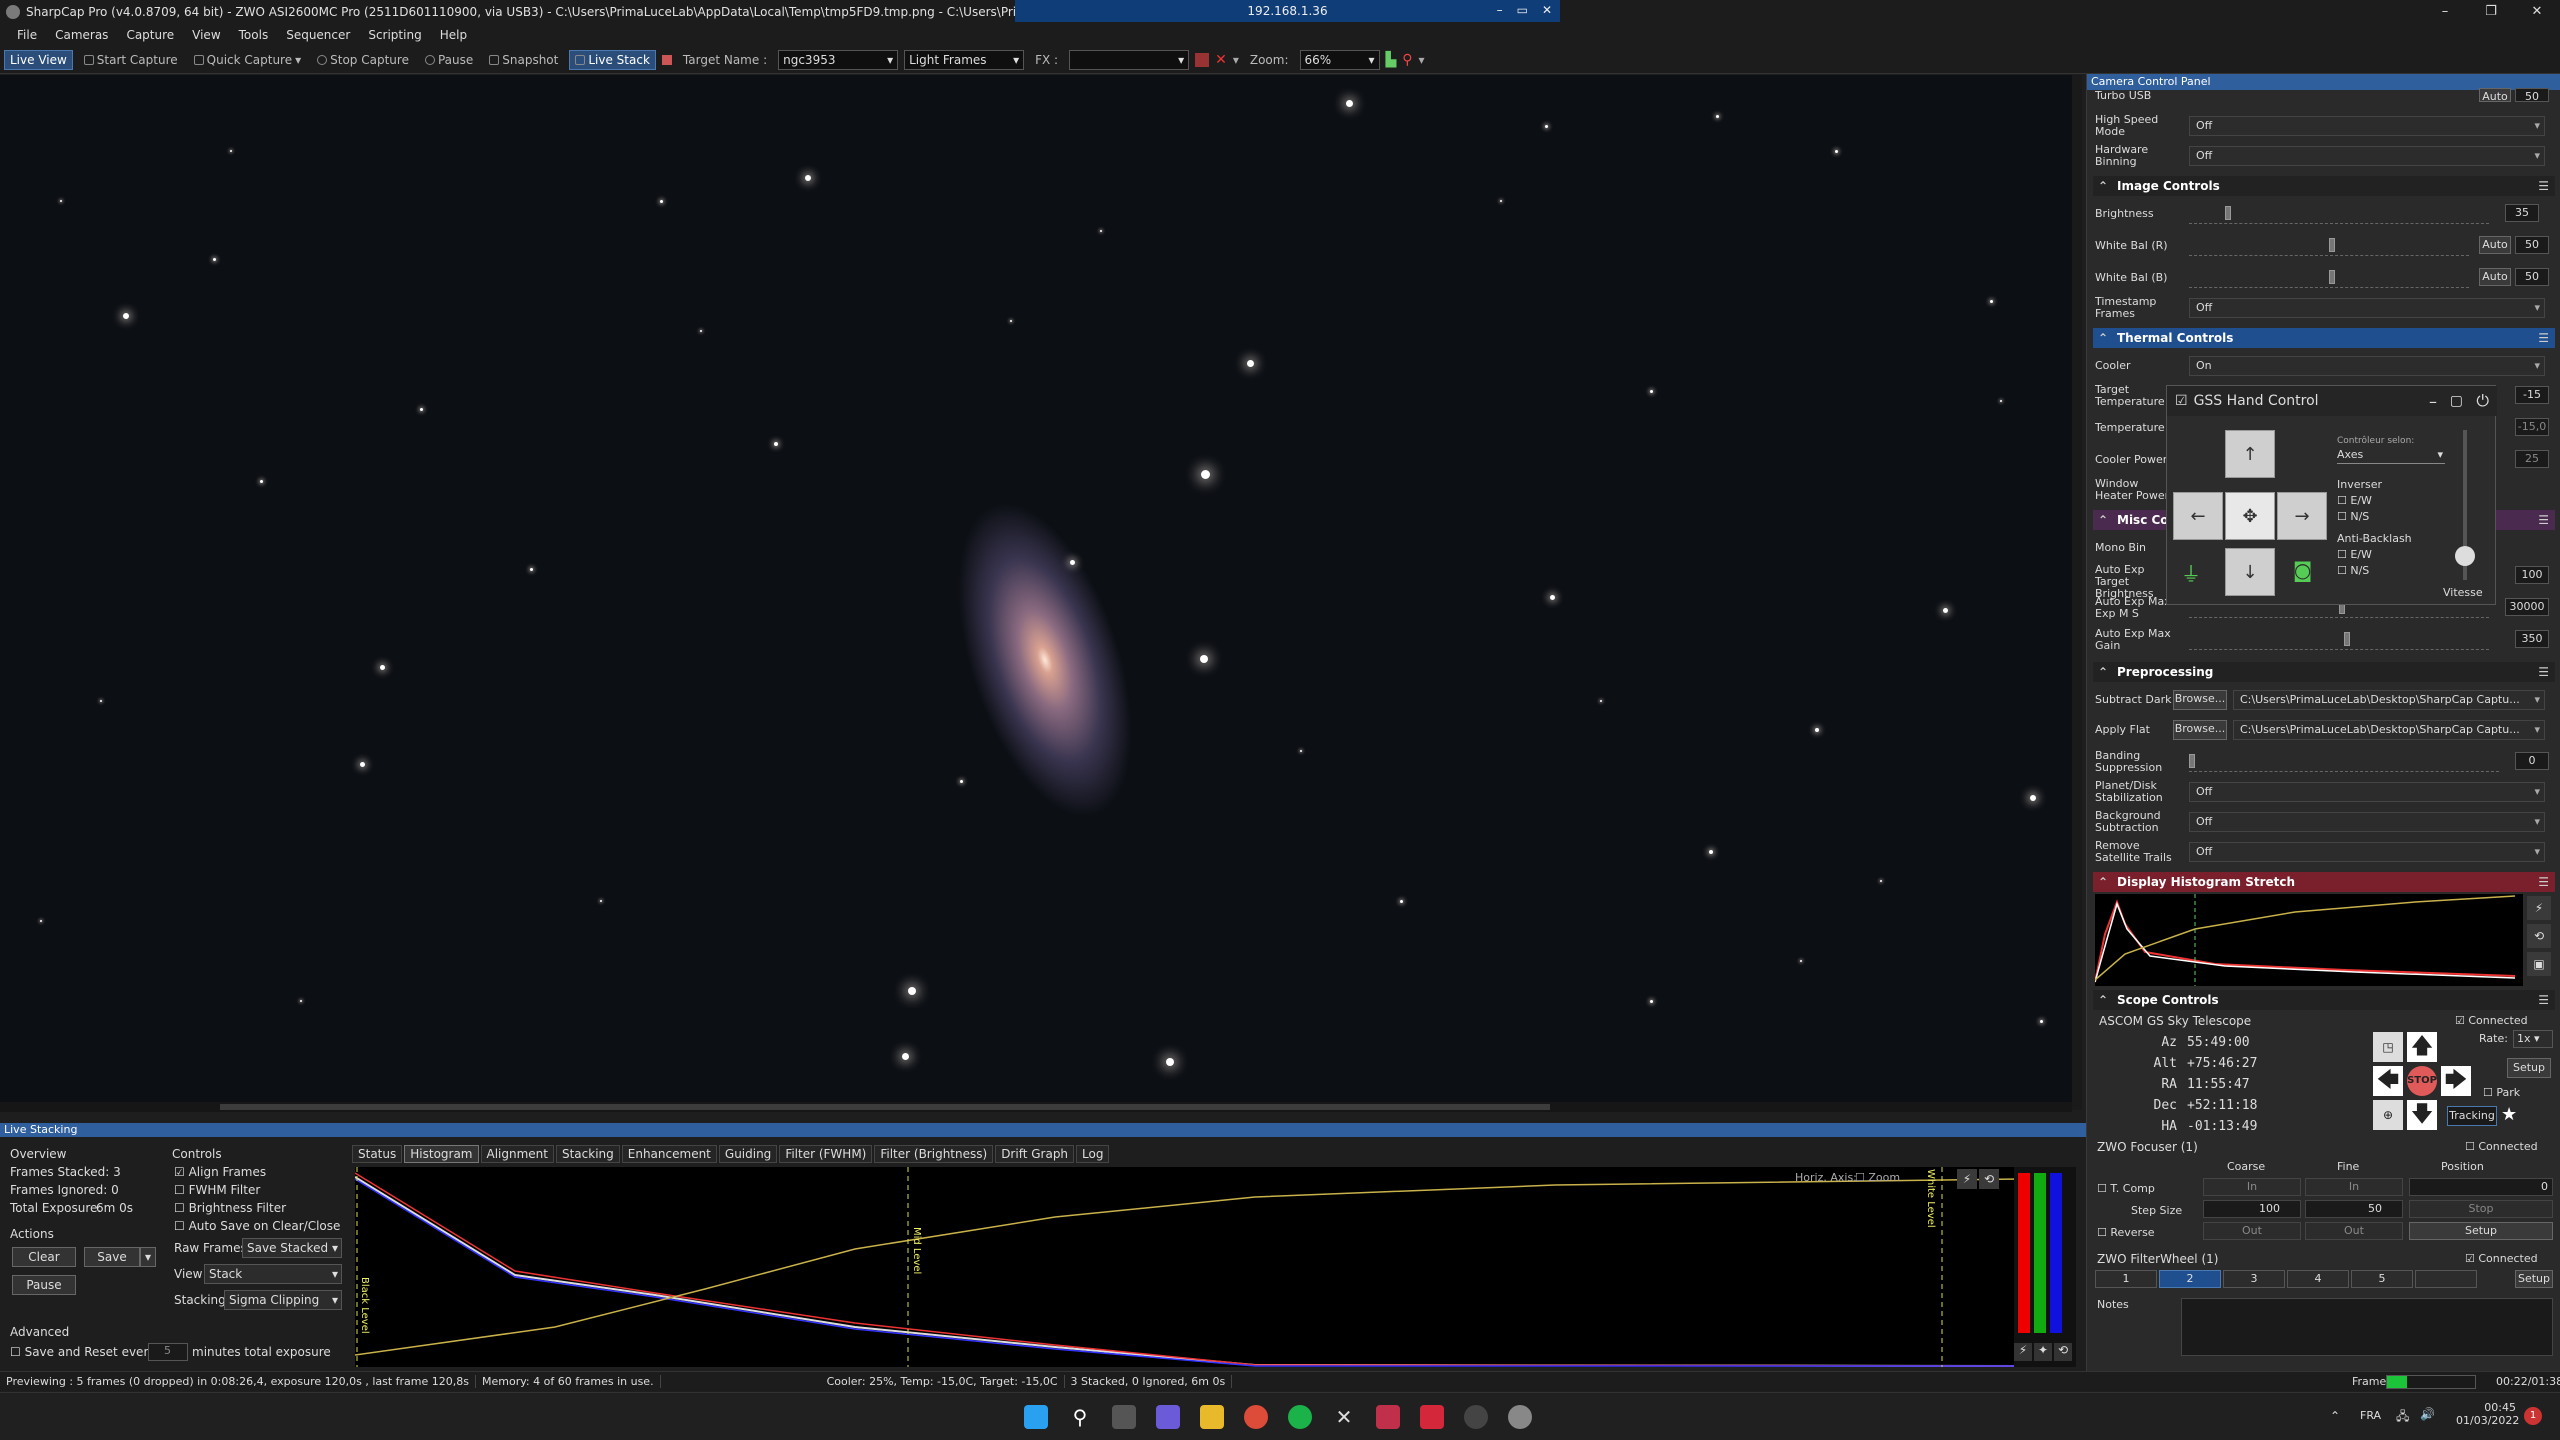 This screenshot has height=1440, width=2560. I want to click on gss-north-button: ↑, so click(2250, 454).